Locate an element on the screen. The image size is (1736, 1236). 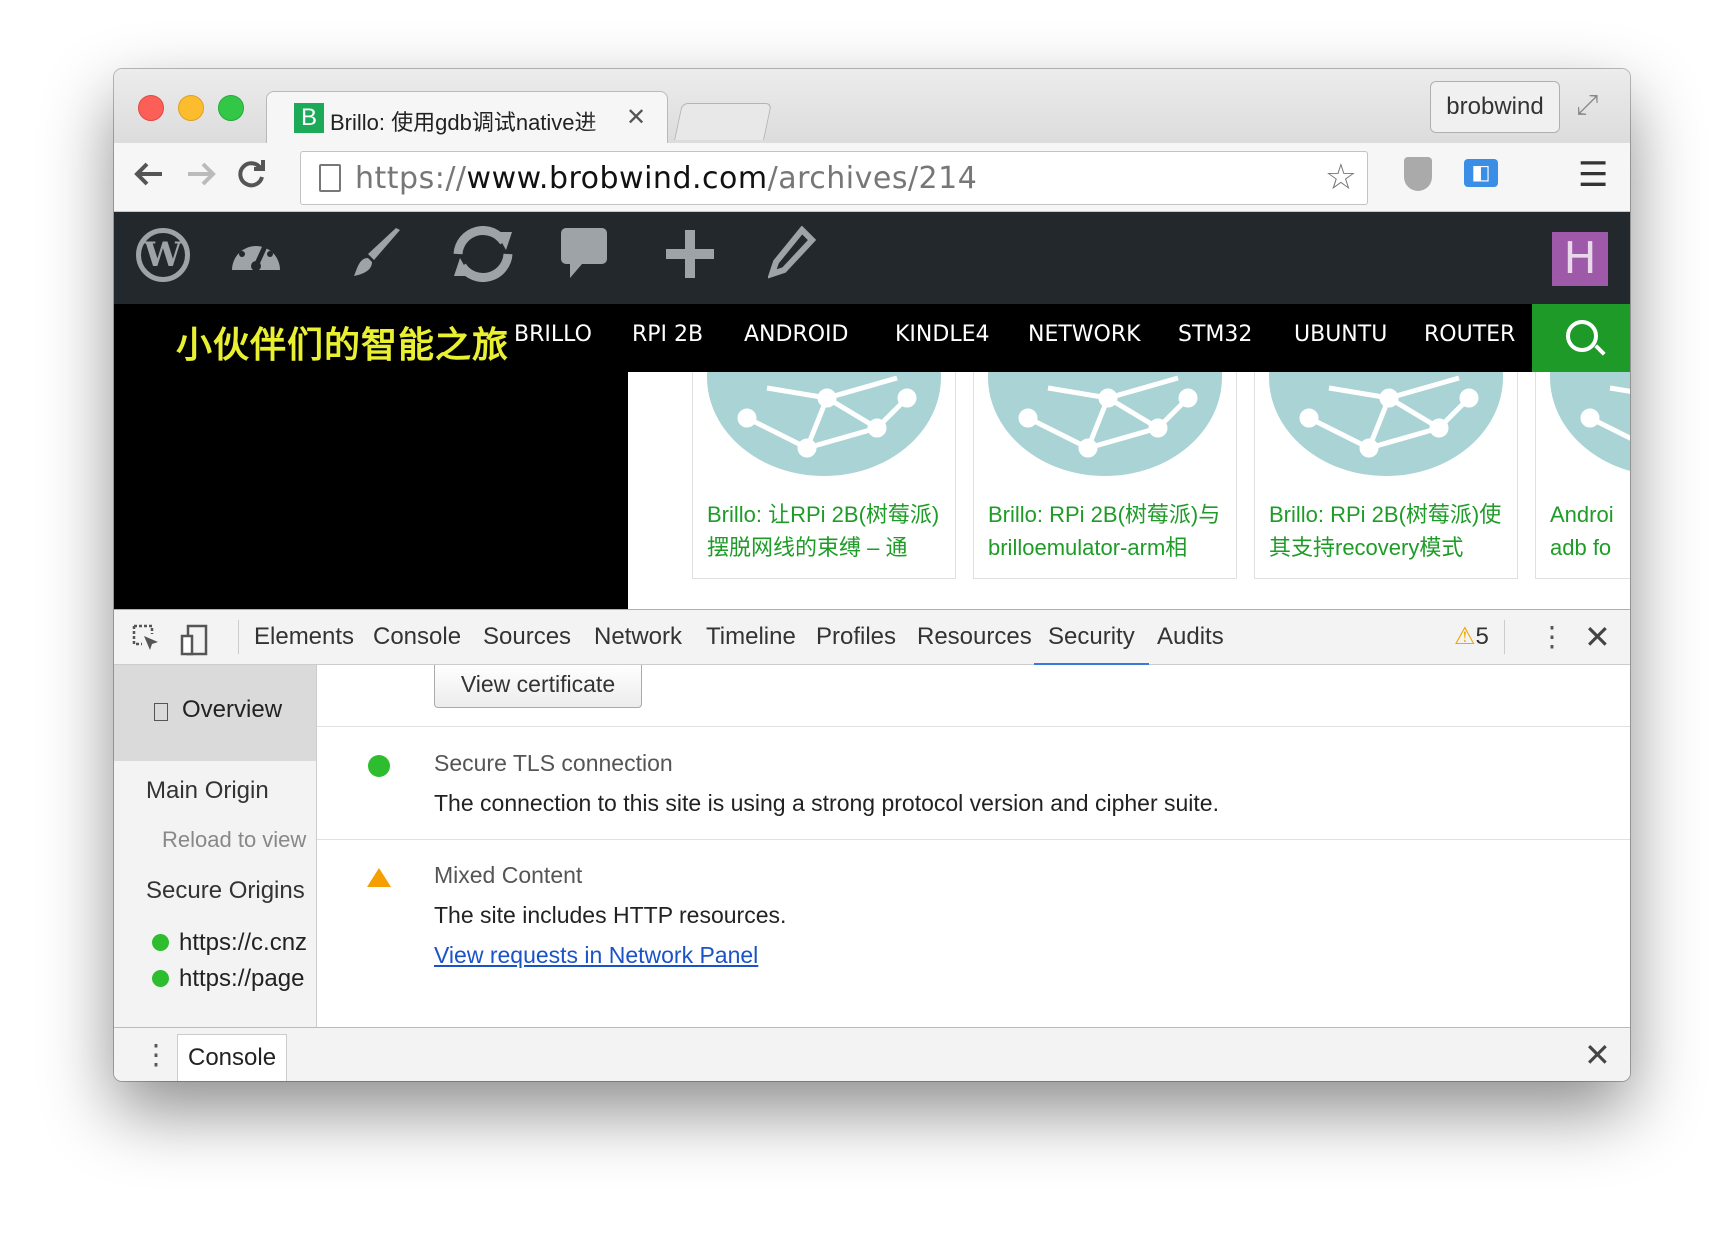
back-arrow-icon is located at coordinates (149, 178).